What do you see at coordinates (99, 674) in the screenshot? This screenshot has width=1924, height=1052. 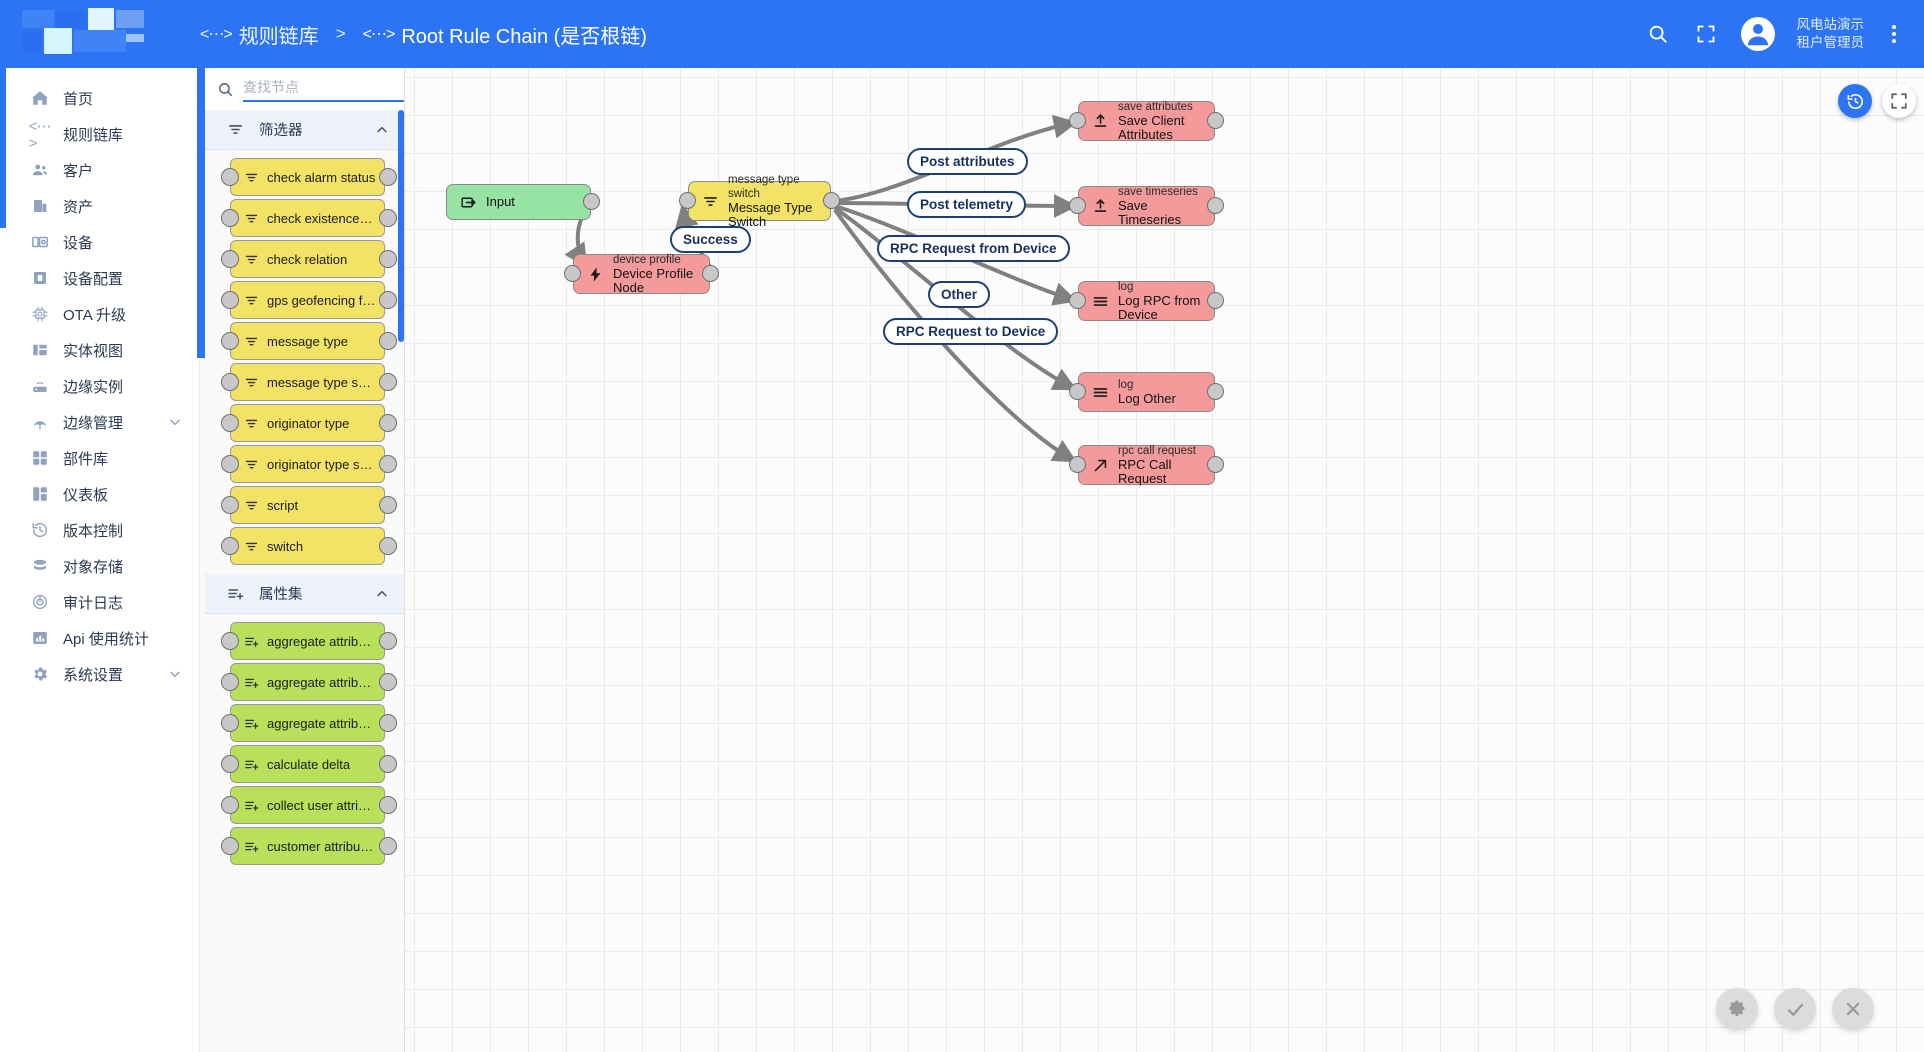 I see `sidebar-item-17: 系统设置` at bounding box center [99, 674].